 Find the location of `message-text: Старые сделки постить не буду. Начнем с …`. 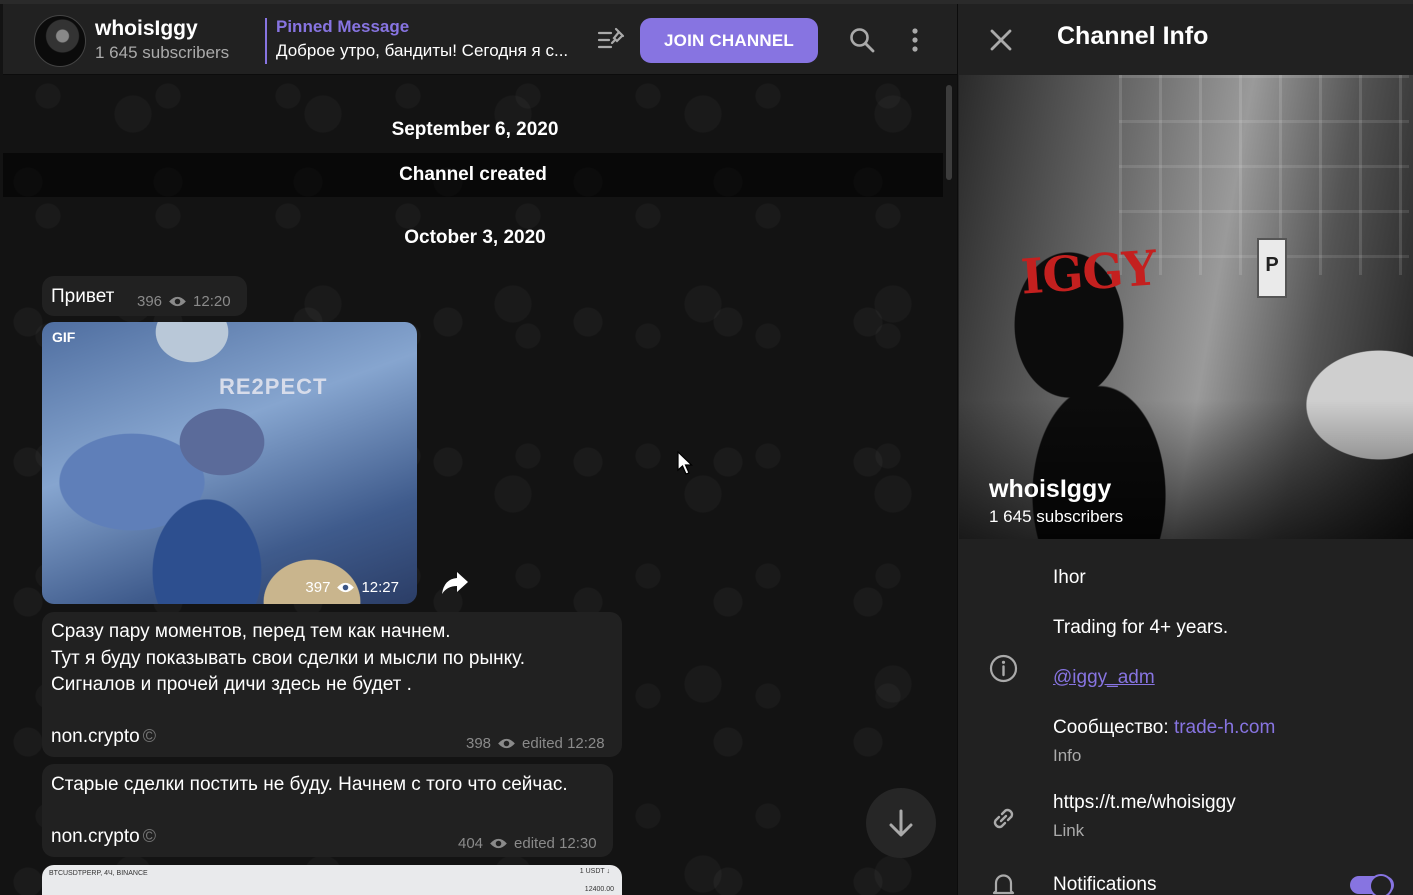

message-text: Старые сделки постить не буду. Начнем с … is located at coordinates (309, 784).